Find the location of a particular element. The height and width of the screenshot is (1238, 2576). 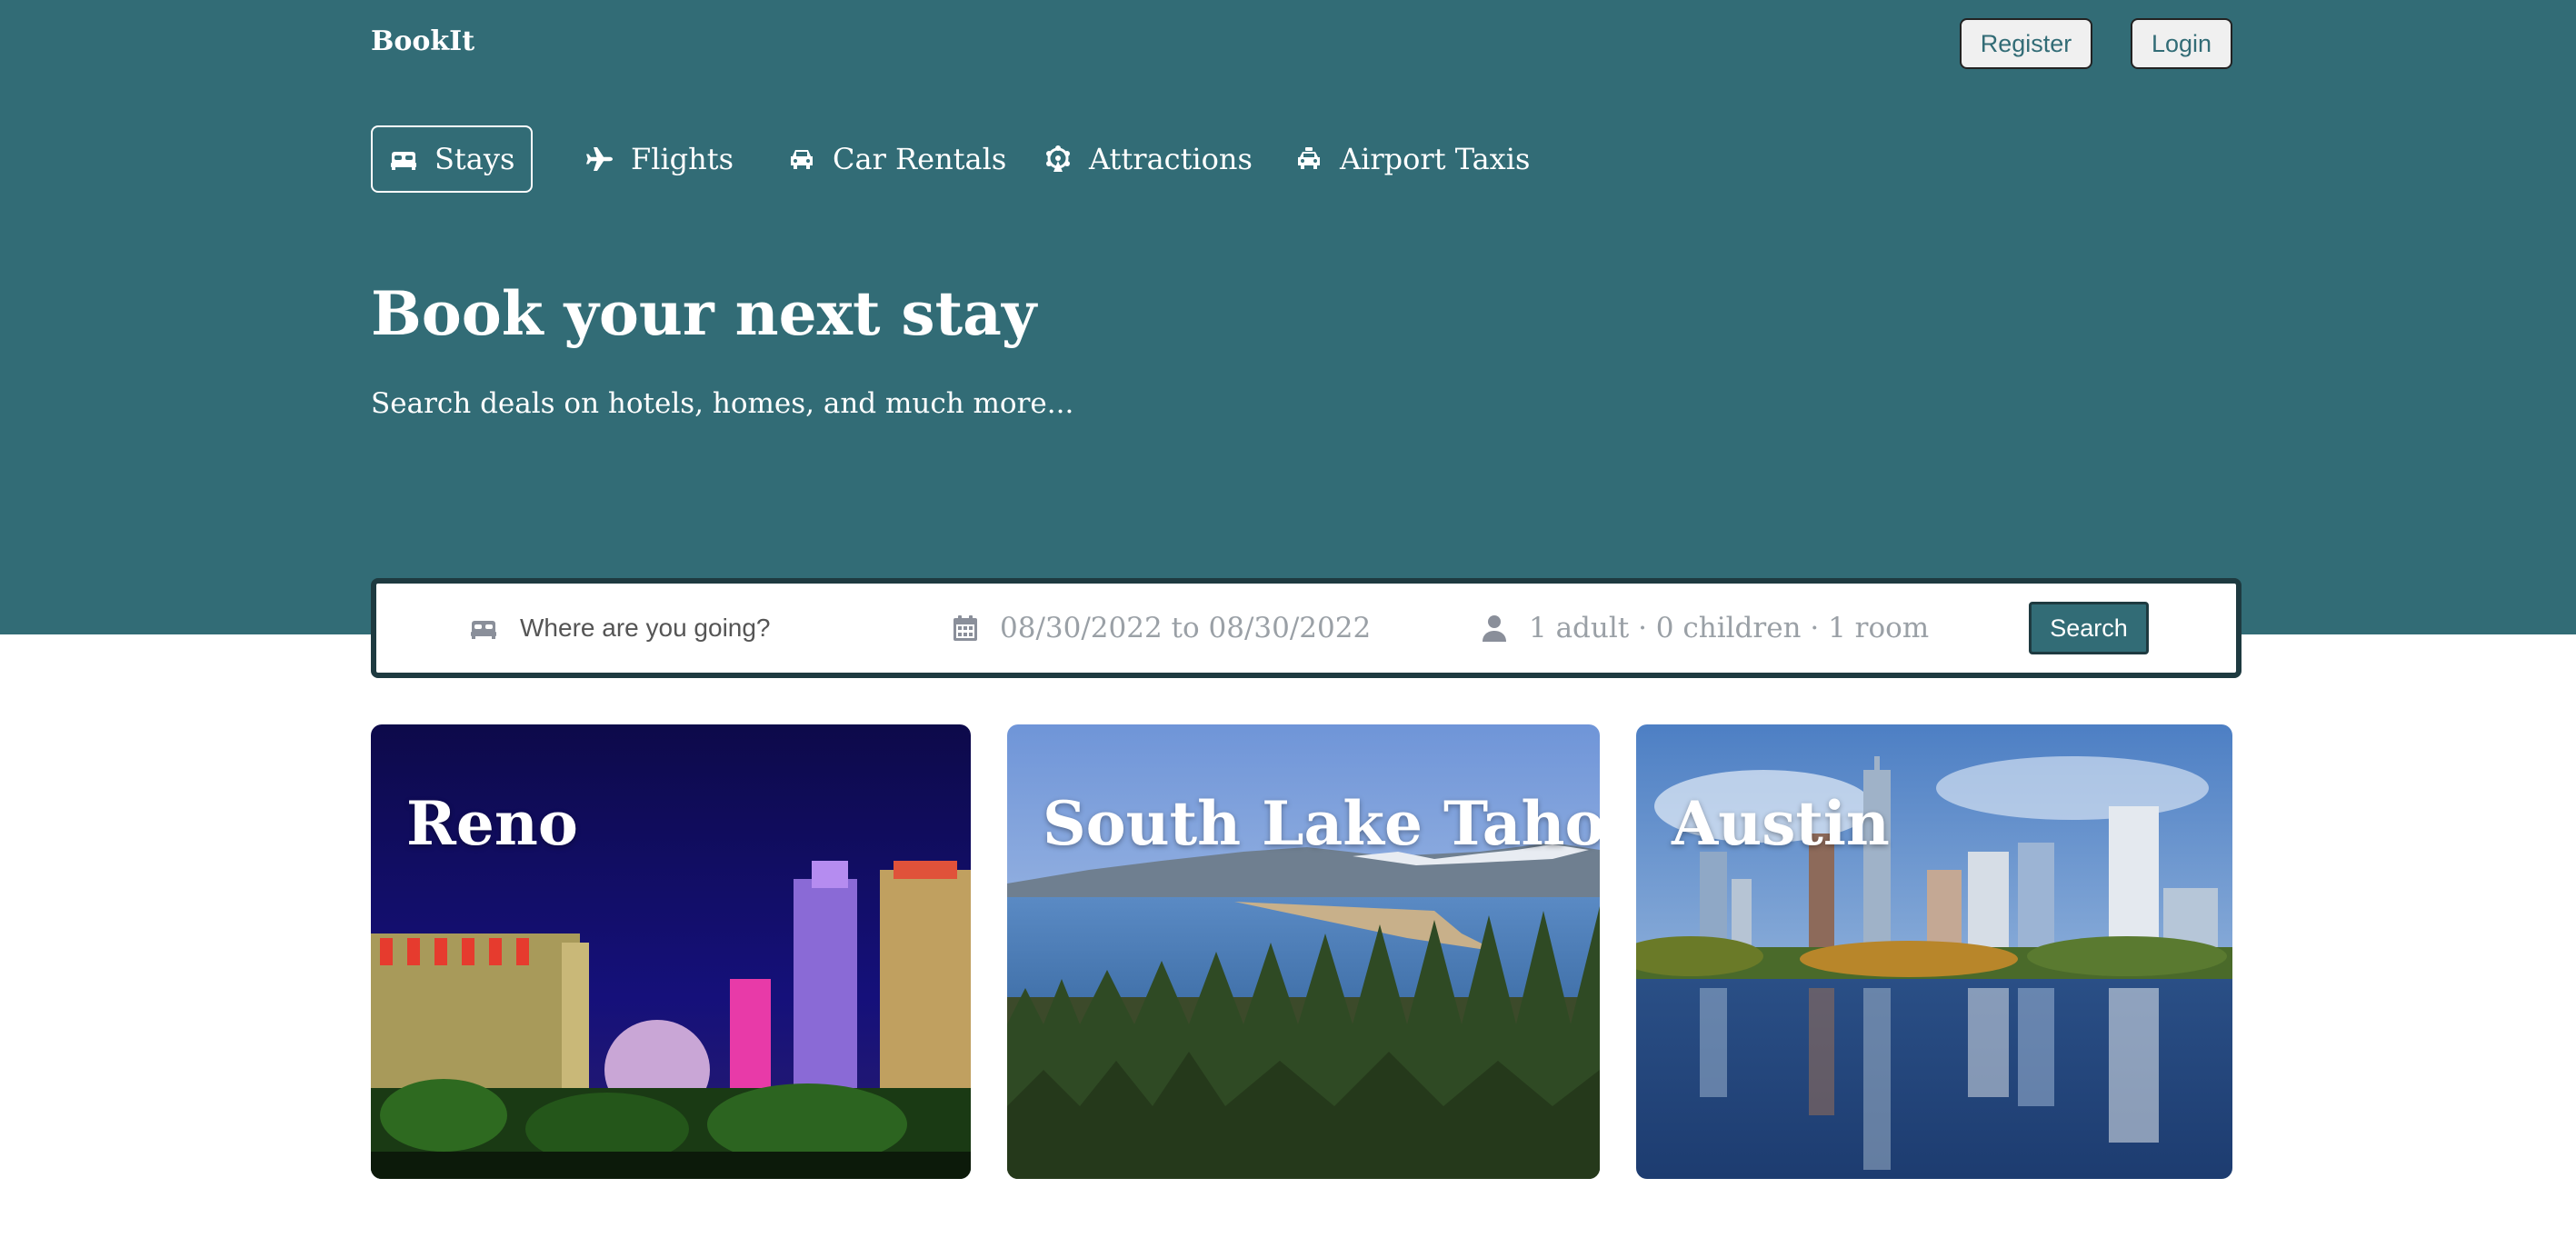

destination-card-south-lake-tahoe: South Lake Tahoe is located at coordinates (1303, 951).